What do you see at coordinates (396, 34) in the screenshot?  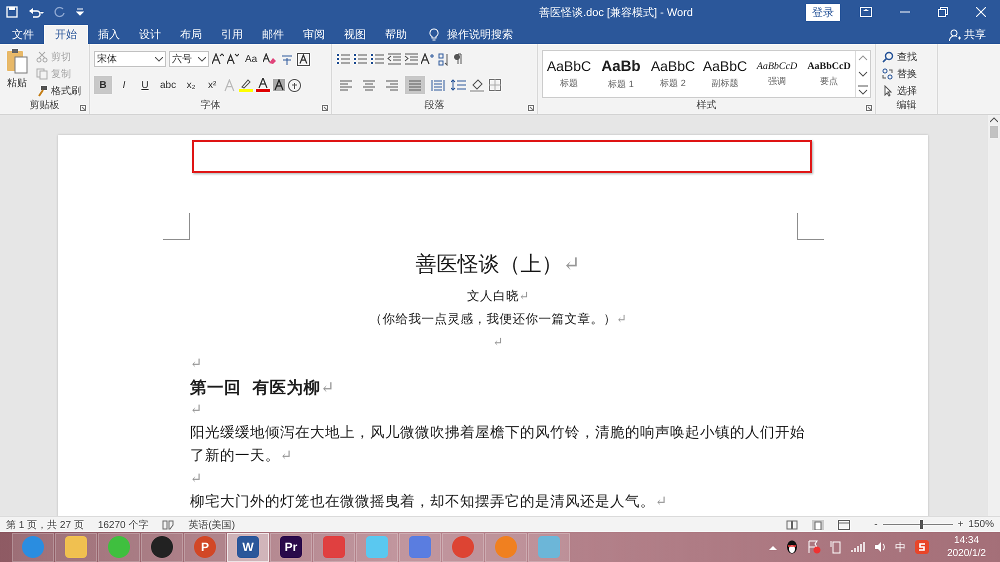 I see `ribbon-tab: 帮助` at bounding box center [396, 34].